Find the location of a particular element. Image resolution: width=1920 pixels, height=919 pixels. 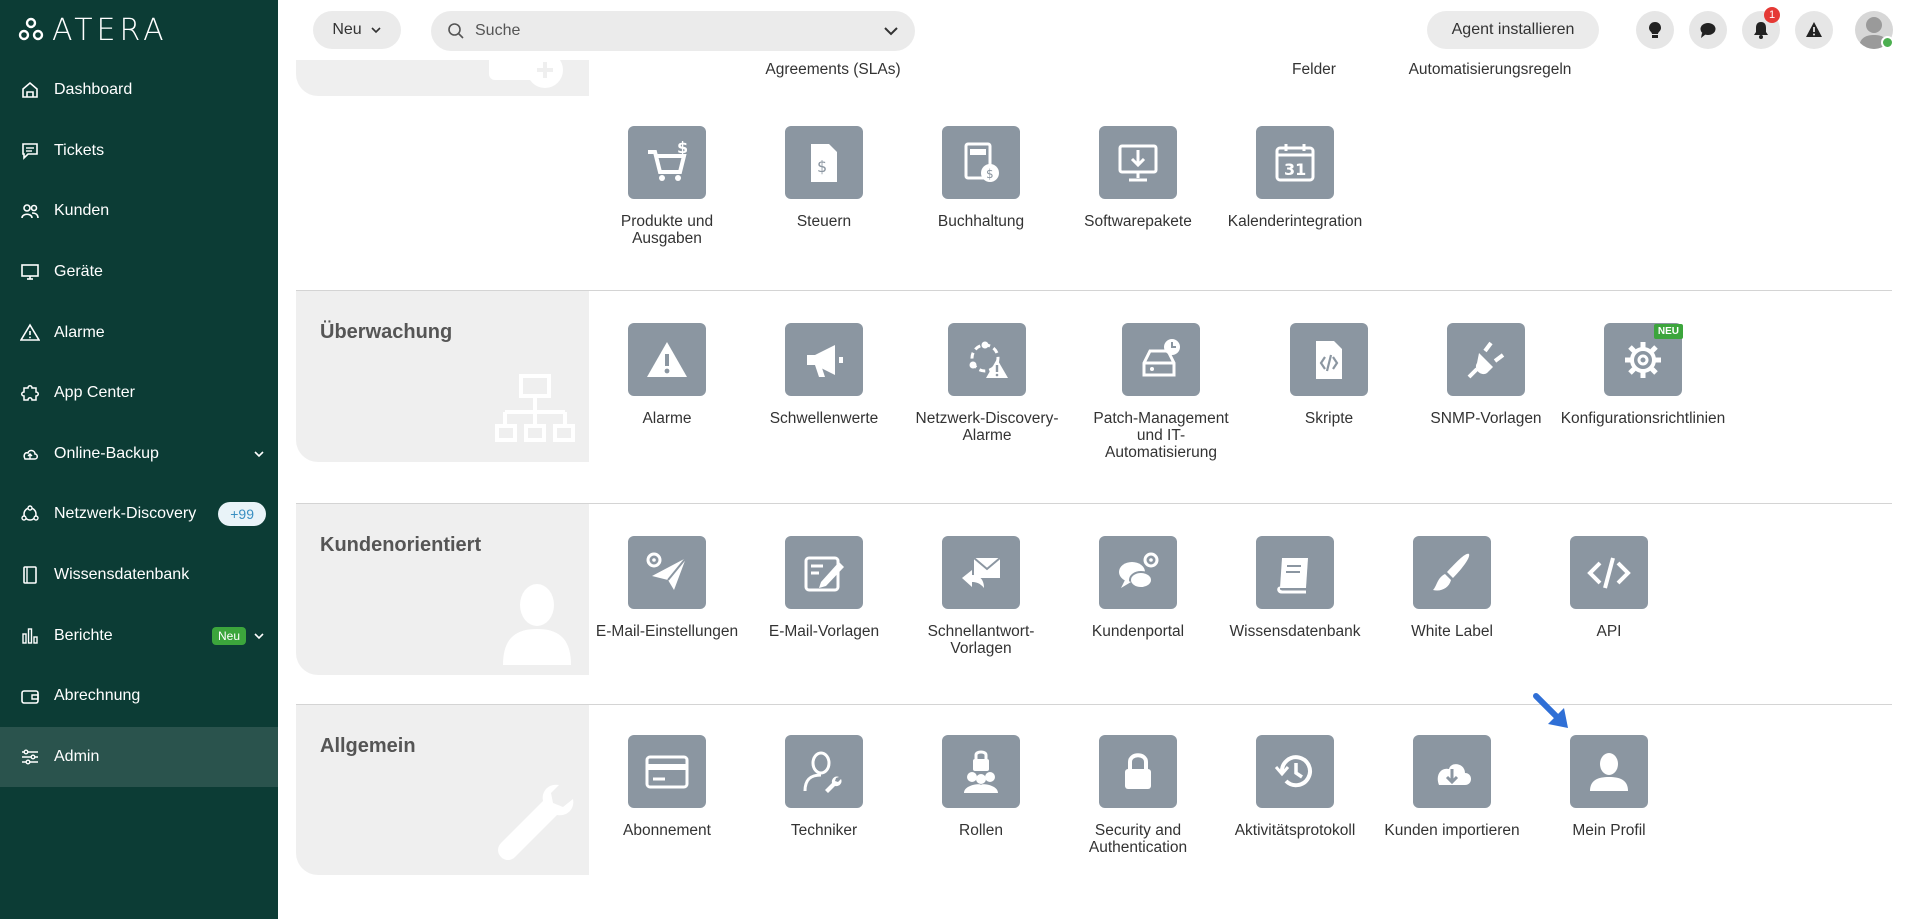

monitor-icon is located at coordinates (30, 272).